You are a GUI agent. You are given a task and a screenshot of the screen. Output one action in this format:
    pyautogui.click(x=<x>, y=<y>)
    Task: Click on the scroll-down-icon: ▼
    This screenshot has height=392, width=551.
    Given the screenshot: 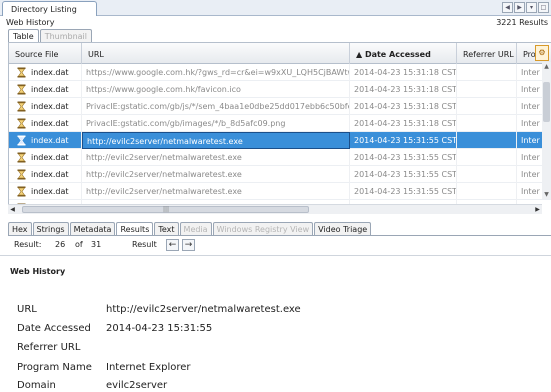 What is the action you would take?
    pyautogui.click(x=546, y=194)
    